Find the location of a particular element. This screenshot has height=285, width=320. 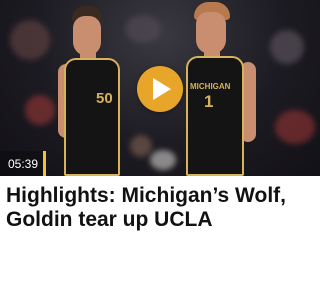

play-button is located at coordinates (160, 89).